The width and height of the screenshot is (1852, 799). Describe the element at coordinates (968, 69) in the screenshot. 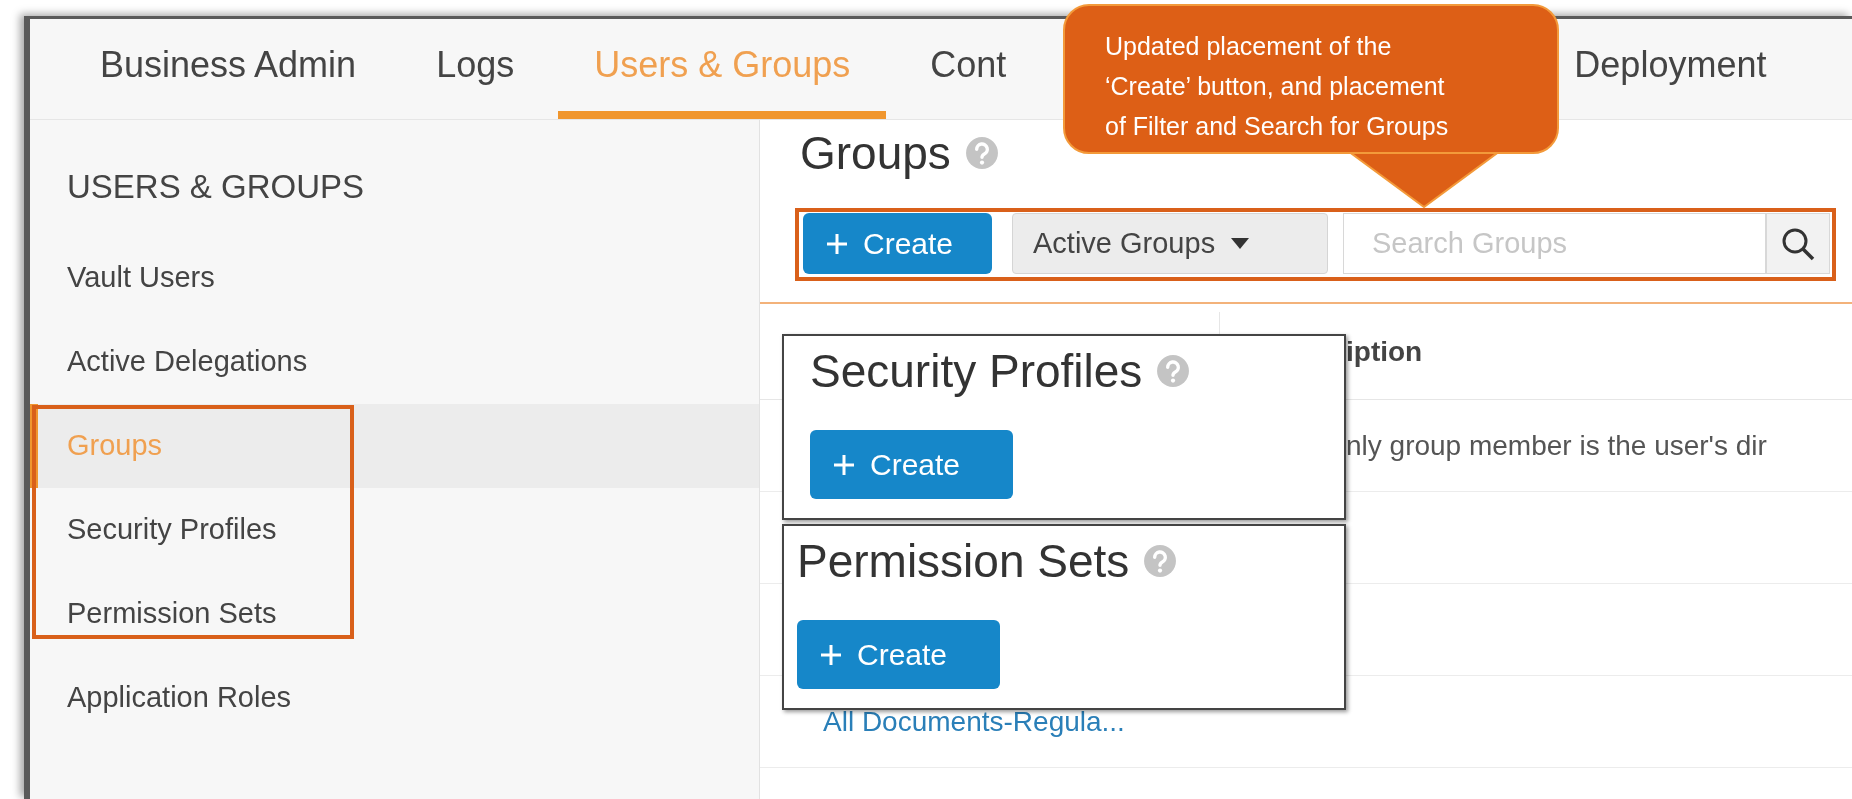

I see `nav-tab: Cont` at that location.